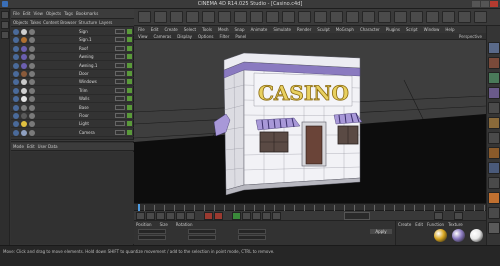 The height and width of the screenshot is (266, 500). What do you see at coordinates (152, 231) in the screenshot?
I see `position-x-field` at bounding box center [152, 231].